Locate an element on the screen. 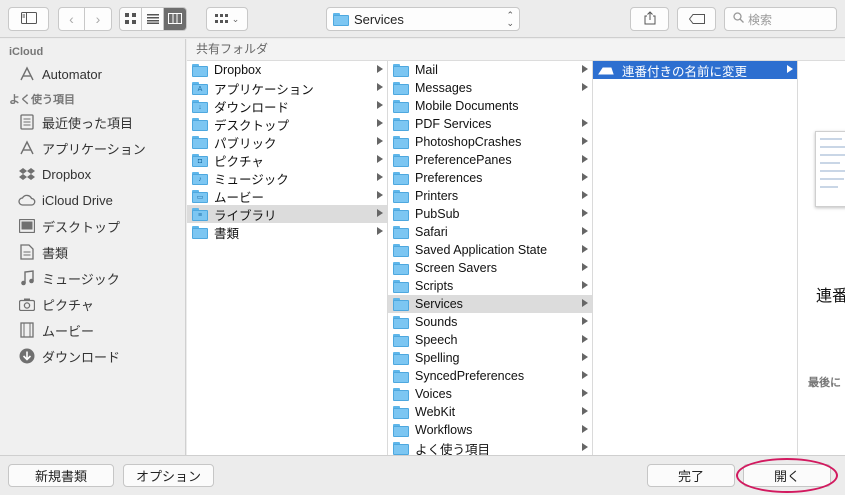  list-item: Printers is located at coordinates (490, 196).